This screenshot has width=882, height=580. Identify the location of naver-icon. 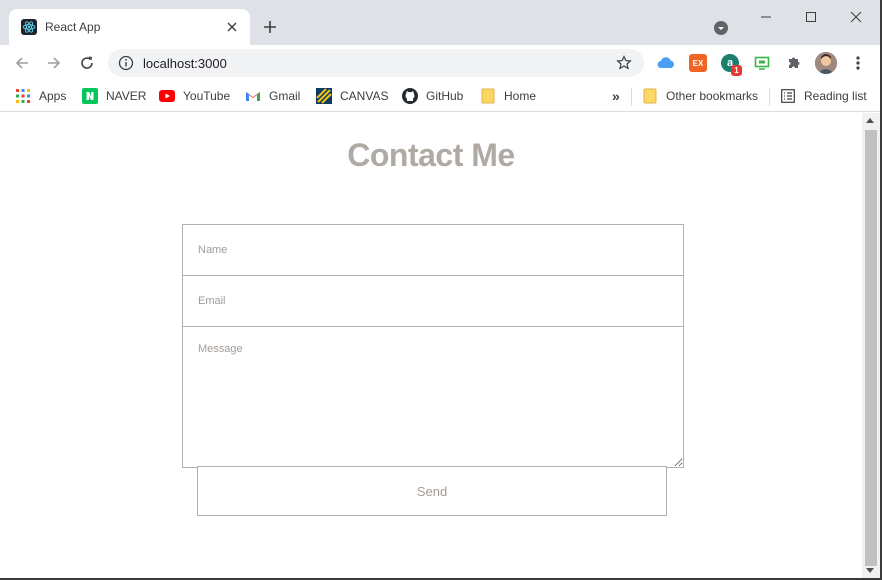
(90, 96).